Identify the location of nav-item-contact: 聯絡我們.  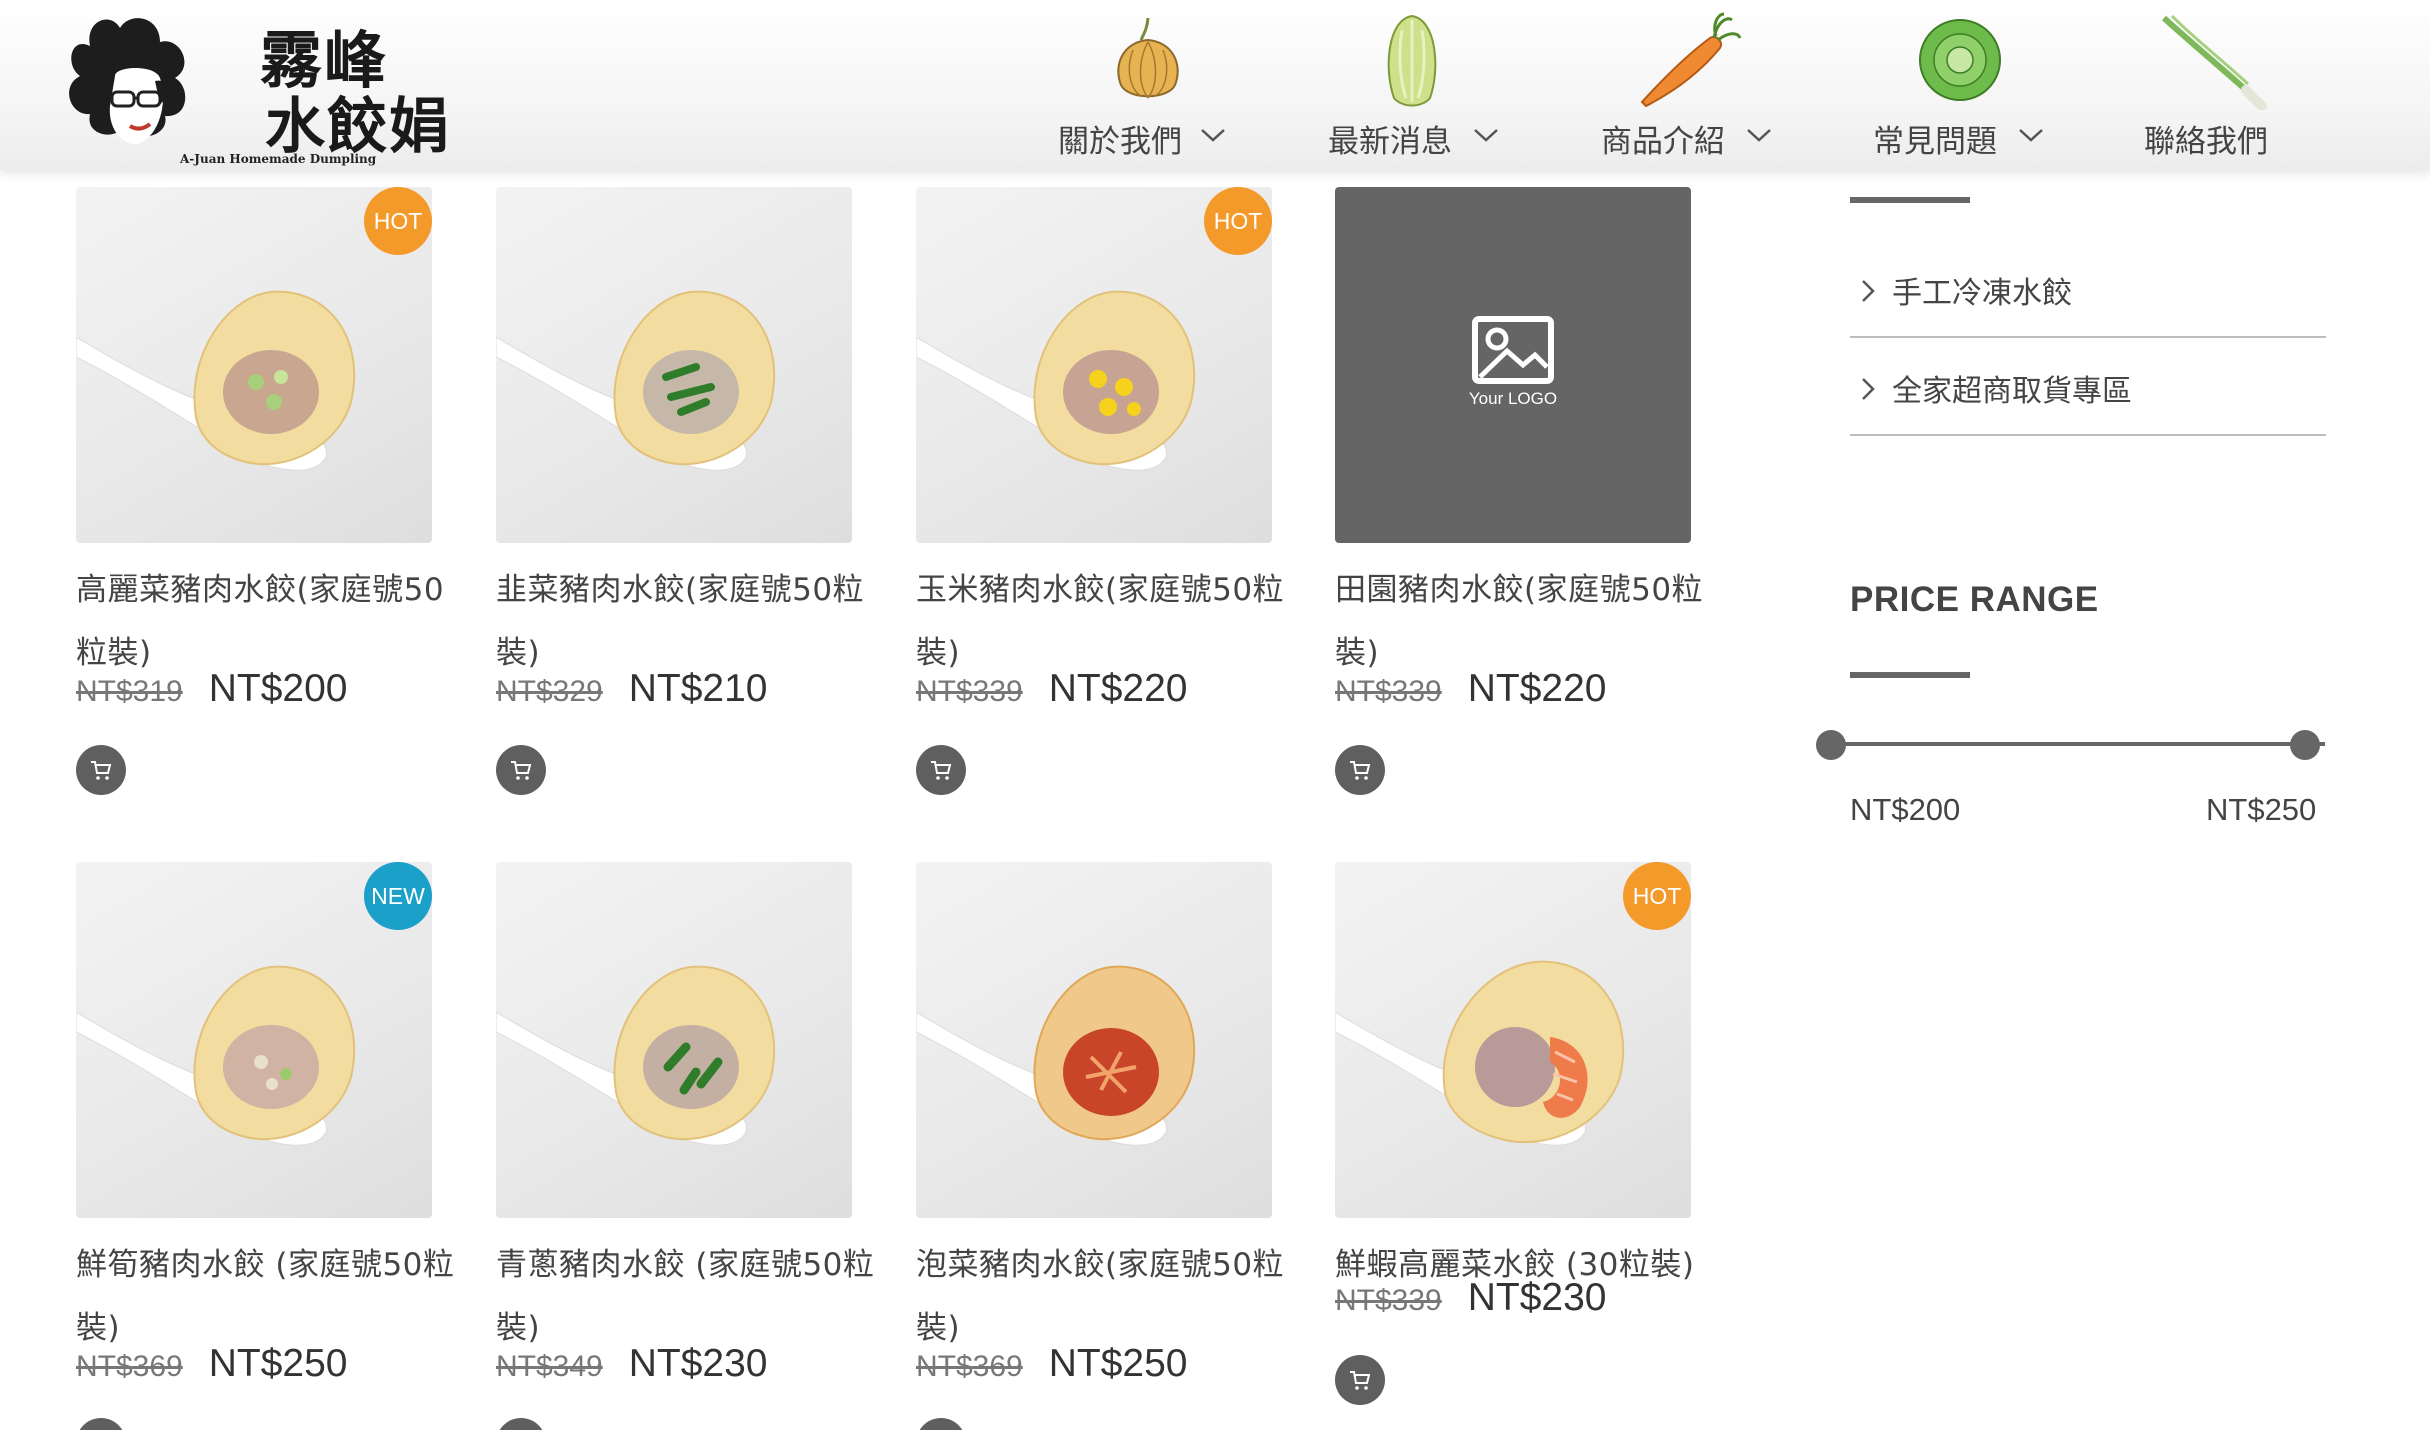
(2218, 85).